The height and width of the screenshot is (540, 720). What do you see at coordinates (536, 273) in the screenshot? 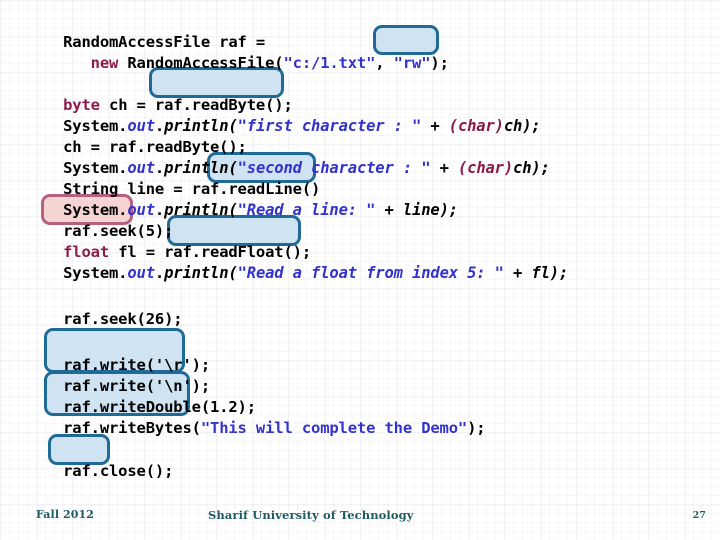
I see `code-token: + fl);` at bounding box center [536, 273].